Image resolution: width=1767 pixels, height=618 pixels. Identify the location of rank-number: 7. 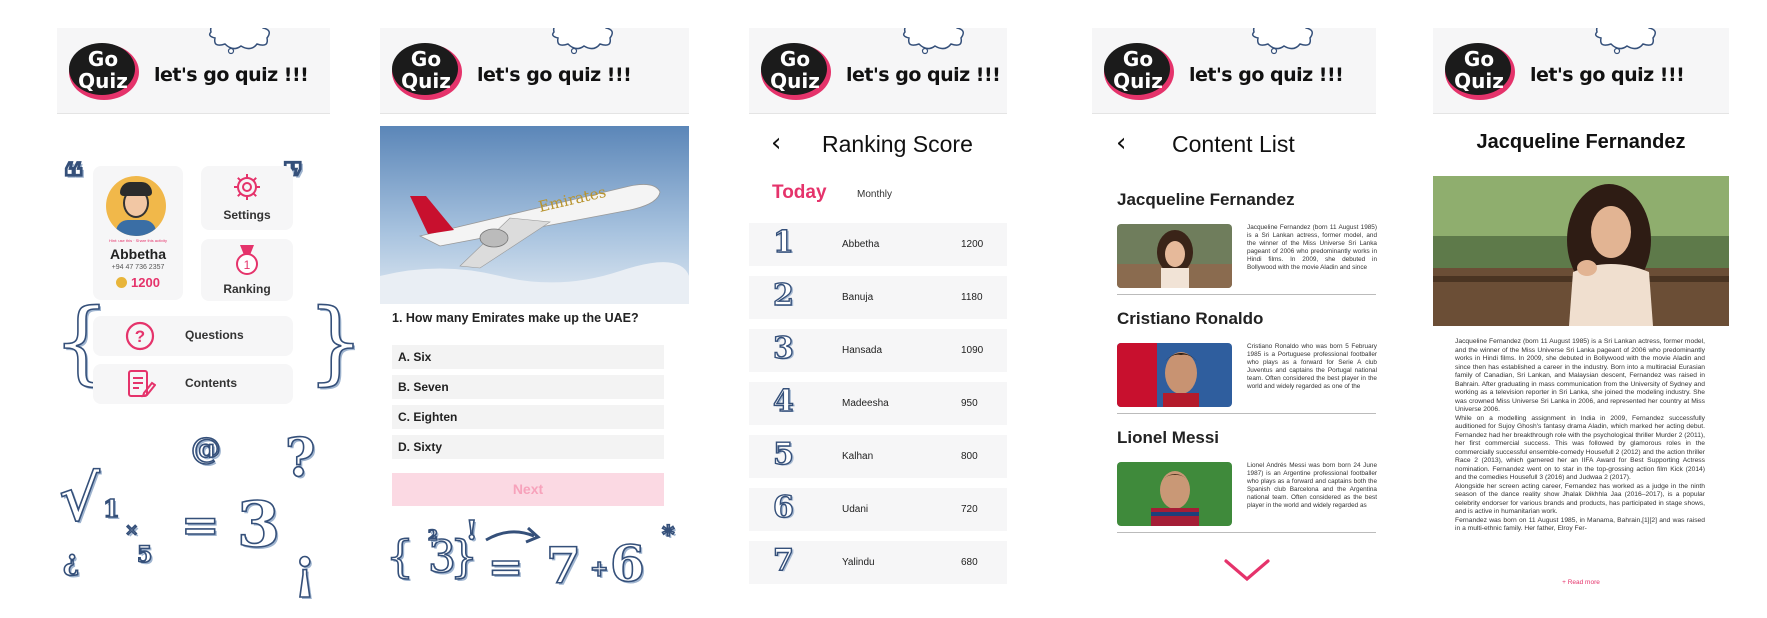
(783, 560).